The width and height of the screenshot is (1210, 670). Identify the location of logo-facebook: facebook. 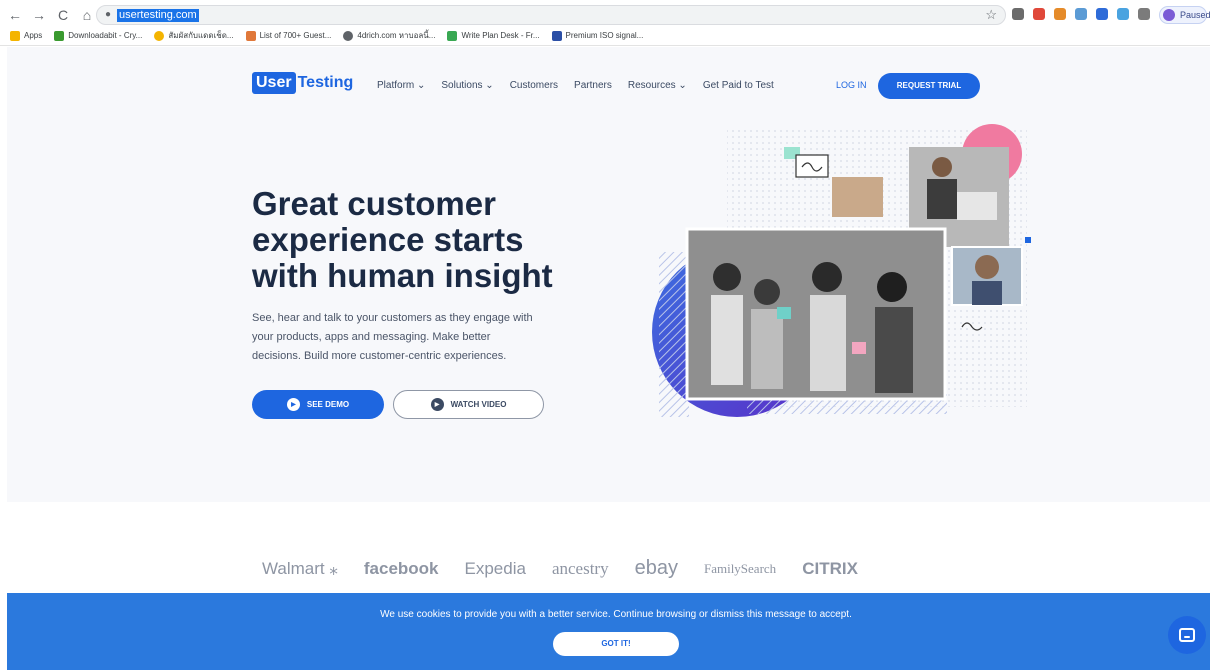
(401, 568).